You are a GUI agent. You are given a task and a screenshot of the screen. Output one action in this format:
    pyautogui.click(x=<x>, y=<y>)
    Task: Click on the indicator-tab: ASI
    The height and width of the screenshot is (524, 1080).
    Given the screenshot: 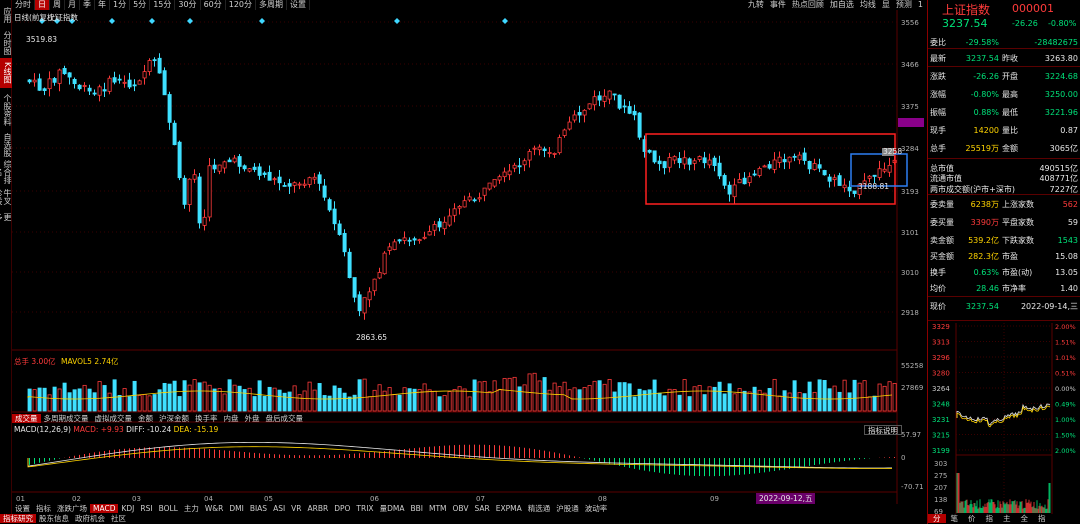 What is the action you would take?
    pyautogui.click(x=279, y=508)
    